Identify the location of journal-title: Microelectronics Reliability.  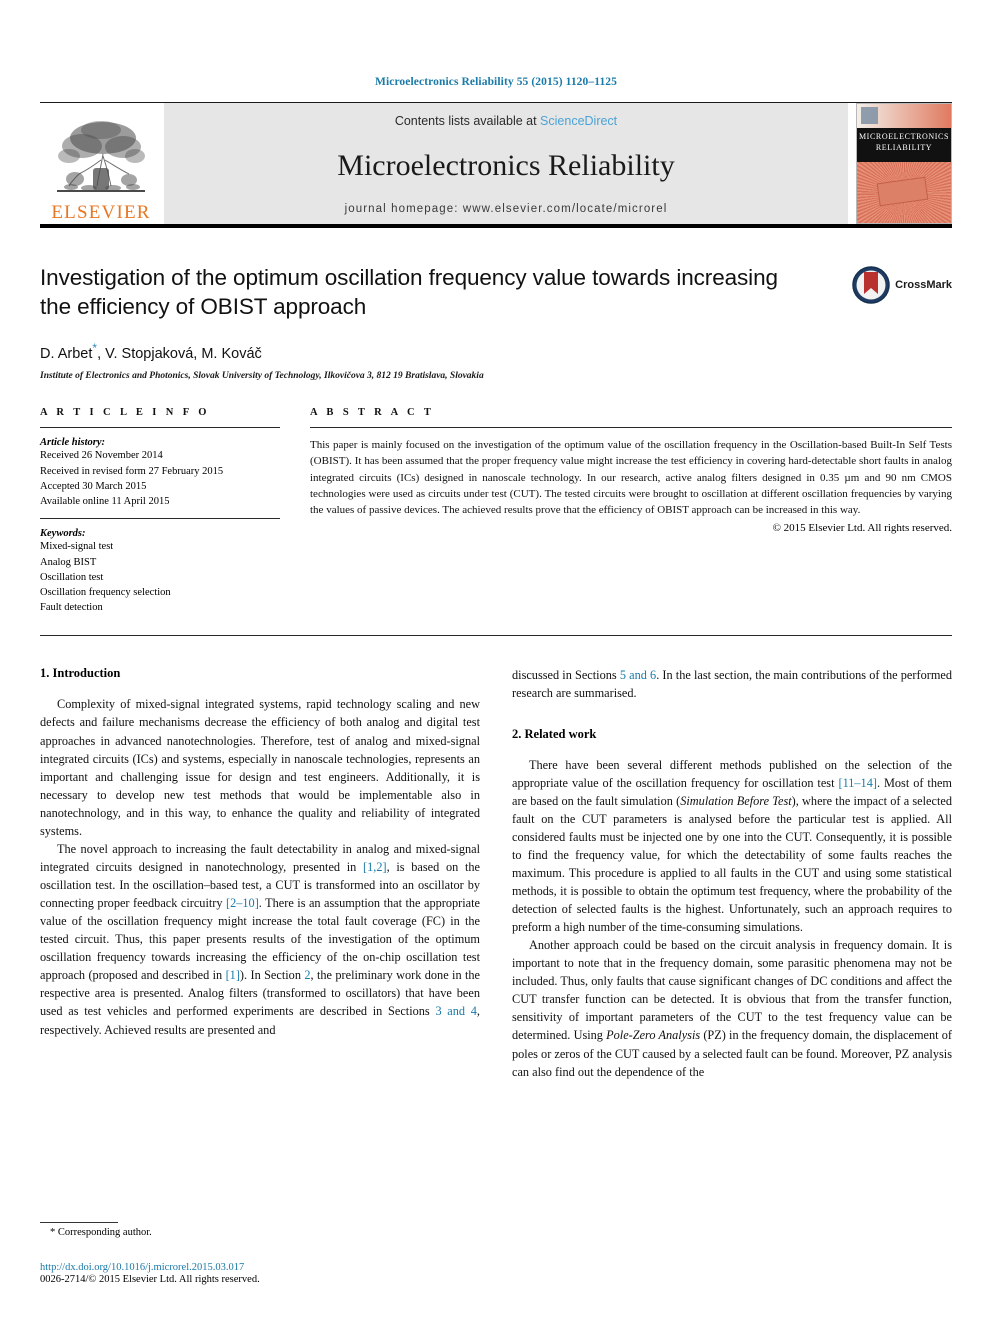
(506, 165).